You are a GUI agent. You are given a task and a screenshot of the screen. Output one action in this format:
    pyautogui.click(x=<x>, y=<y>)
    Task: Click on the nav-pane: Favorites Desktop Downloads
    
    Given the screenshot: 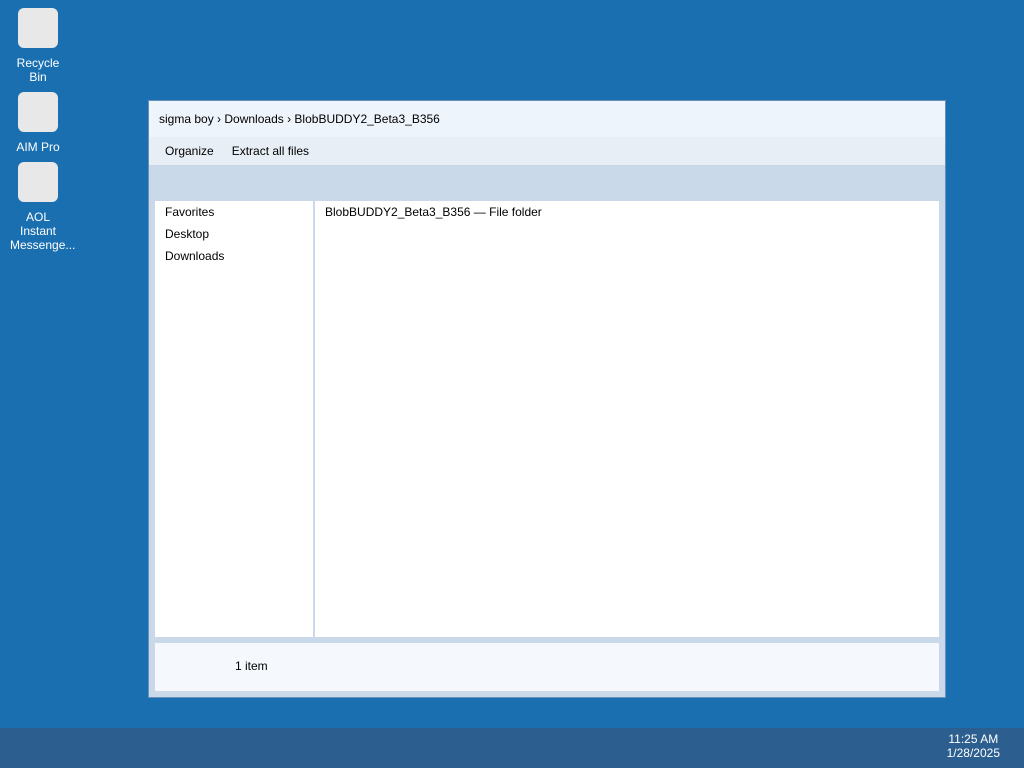 What is the action you would take?
    pyautogui.click(x=234, y=419)
    